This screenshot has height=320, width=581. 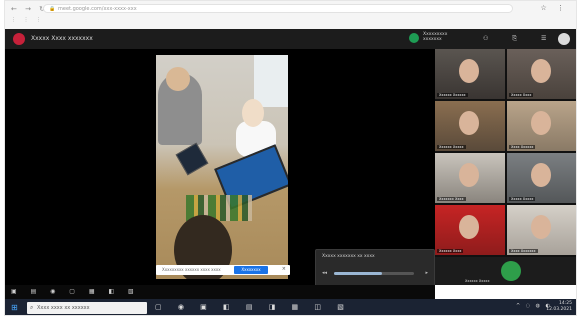 I want to click on participant-tile: Xxxxxxx Xxxx, so click(x=470, y=178).